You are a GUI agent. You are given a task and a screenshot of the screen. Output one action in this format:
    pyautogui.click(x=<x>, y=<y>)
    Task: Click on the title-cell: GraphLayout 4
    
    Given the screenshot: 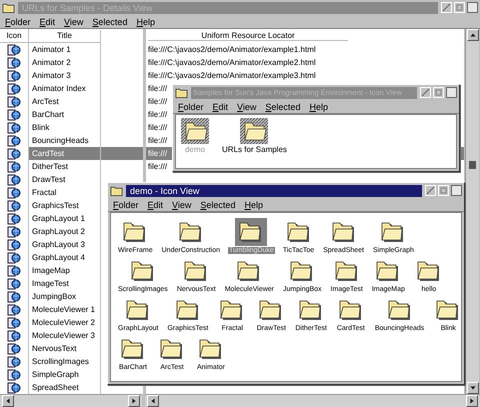 What is the action you would take?
    pyautogui.click(x=65, y=257)
    